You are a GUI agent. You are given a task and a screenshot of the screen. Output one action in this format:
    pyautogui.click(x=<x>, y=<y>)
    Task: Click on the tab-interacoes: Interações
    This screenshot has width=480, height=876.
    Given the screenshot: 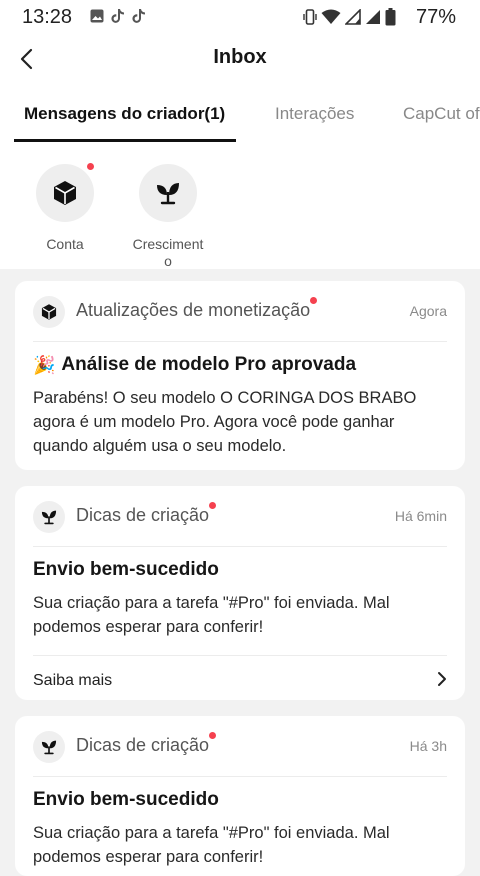 What is the action you would take?
    pyautogui.click(x=314, y=114)
    